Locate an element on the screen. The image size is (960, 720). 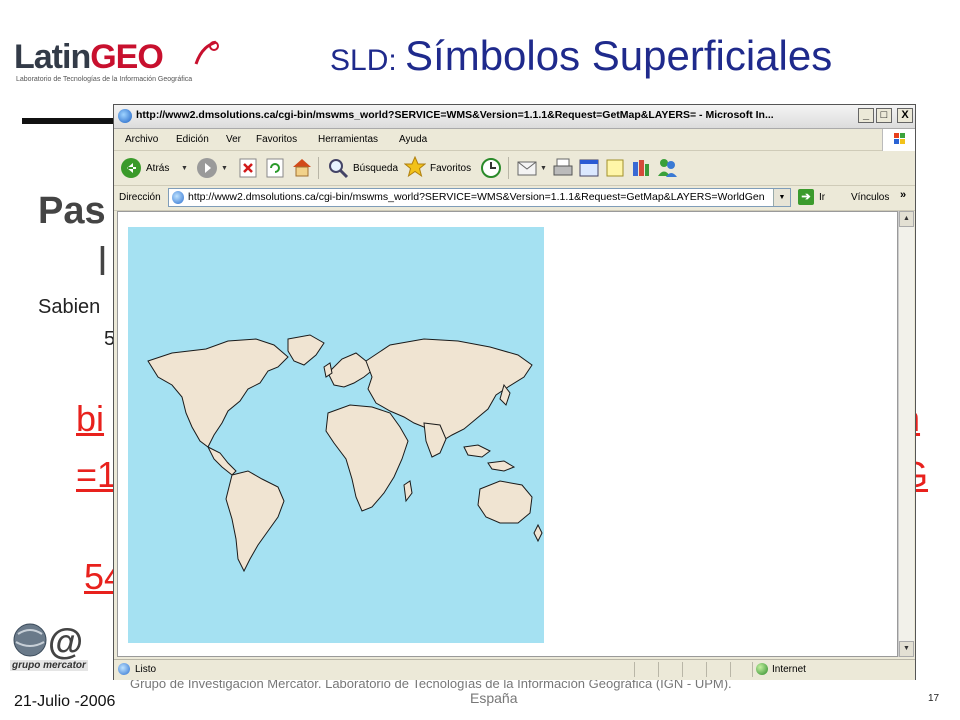
logo-latin: Latin is located at coordinates (52, 57).